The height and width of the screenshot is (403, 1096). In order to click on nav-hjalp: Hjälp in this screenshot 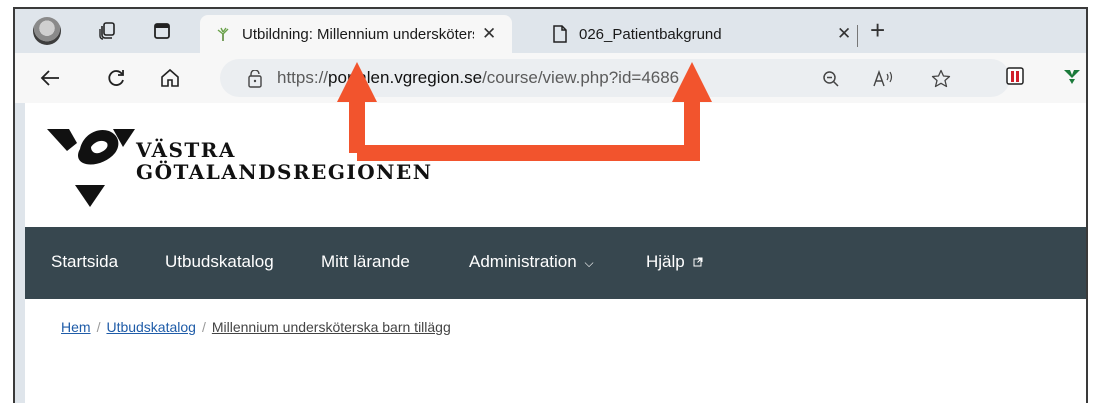, I will do `click(674, 262)`.